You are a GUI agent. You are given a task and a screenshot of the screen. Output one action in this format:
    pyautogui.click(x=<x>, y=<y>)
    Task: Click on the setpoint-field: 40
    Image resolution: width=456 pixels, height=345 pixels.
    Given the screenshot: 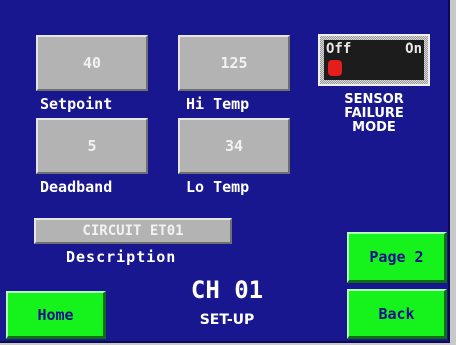 What is the action you would take?
    pyautogui.click(x=92, y=63)
    